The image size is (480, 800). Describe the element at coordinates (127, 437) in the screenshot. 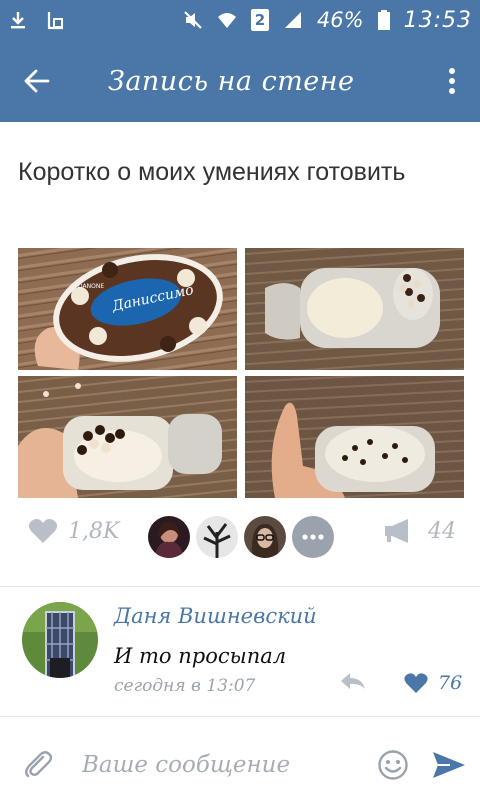

I see `spilled-chocolate-balls-photo` at that location.